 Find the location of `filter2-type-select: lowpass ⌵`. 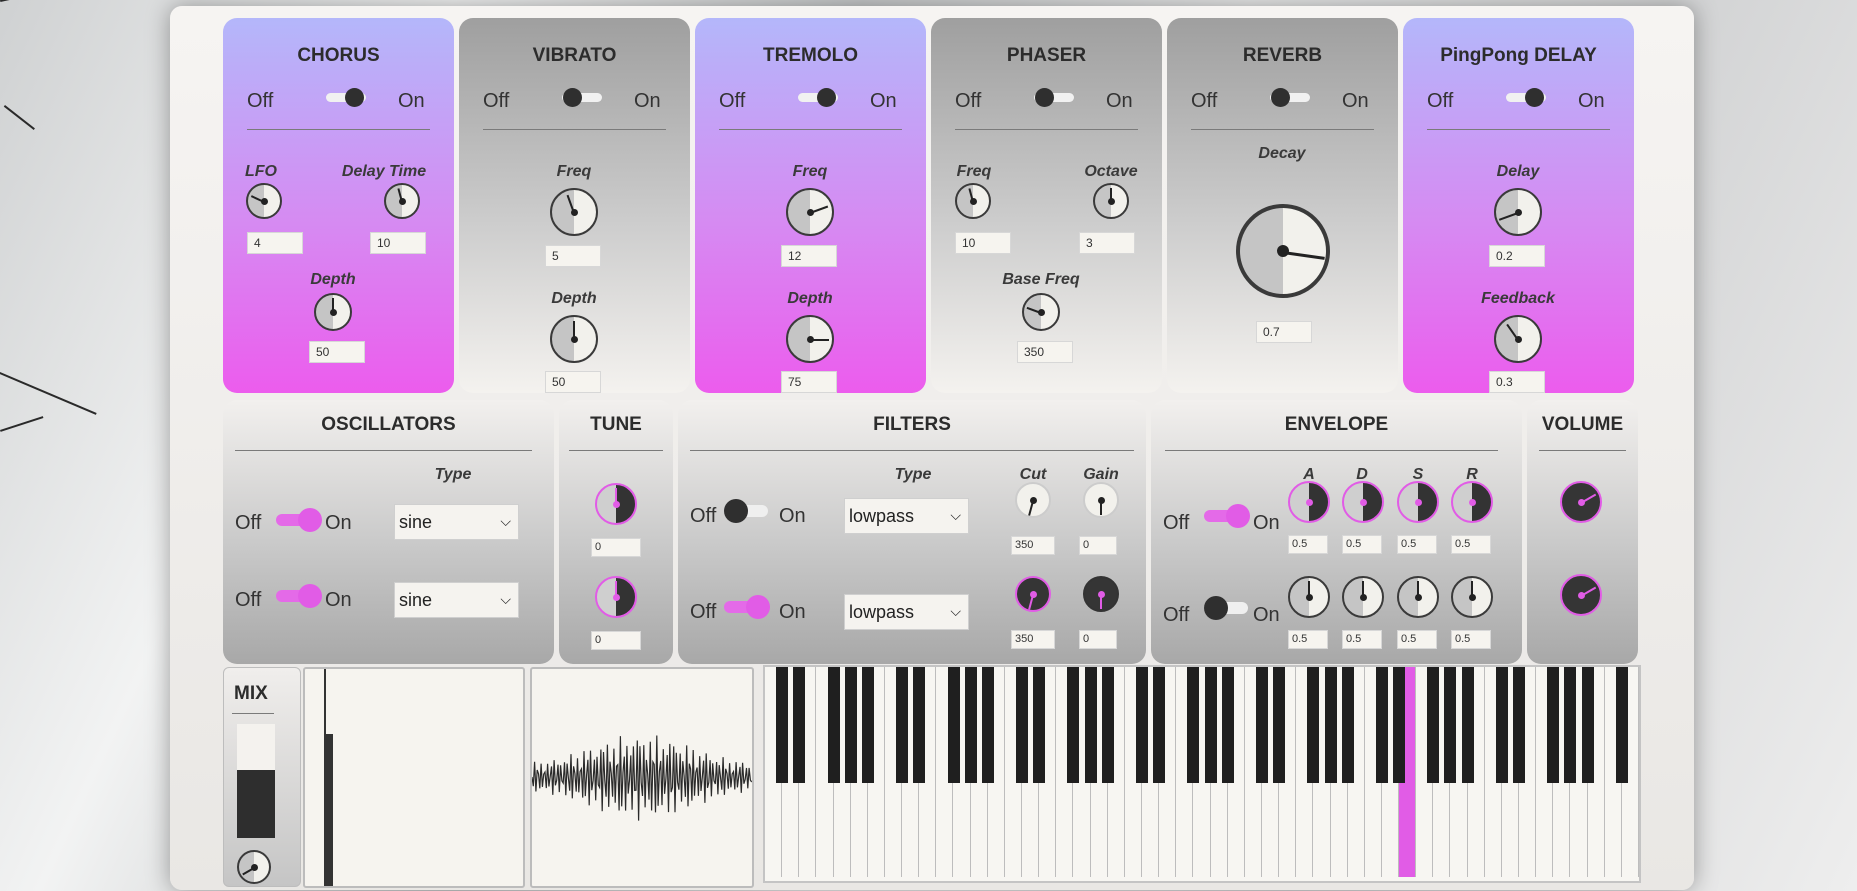

filter2-type-select: lowpass ⌵ is located at coordinates (906, 612).